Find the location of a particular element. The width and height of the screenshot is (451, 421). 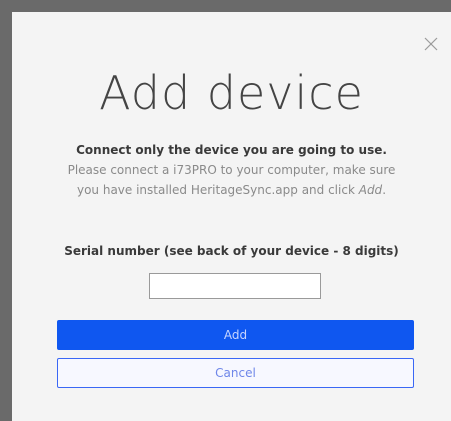

instruction-add-word: Add is located at coordinates (370, 190).